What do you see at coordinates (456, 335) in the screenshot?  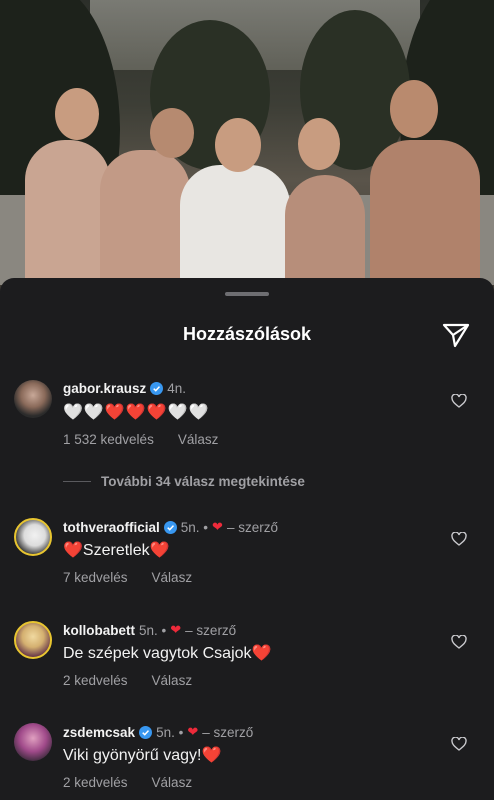 I see `send-icon` at bounding box center [456, 335].